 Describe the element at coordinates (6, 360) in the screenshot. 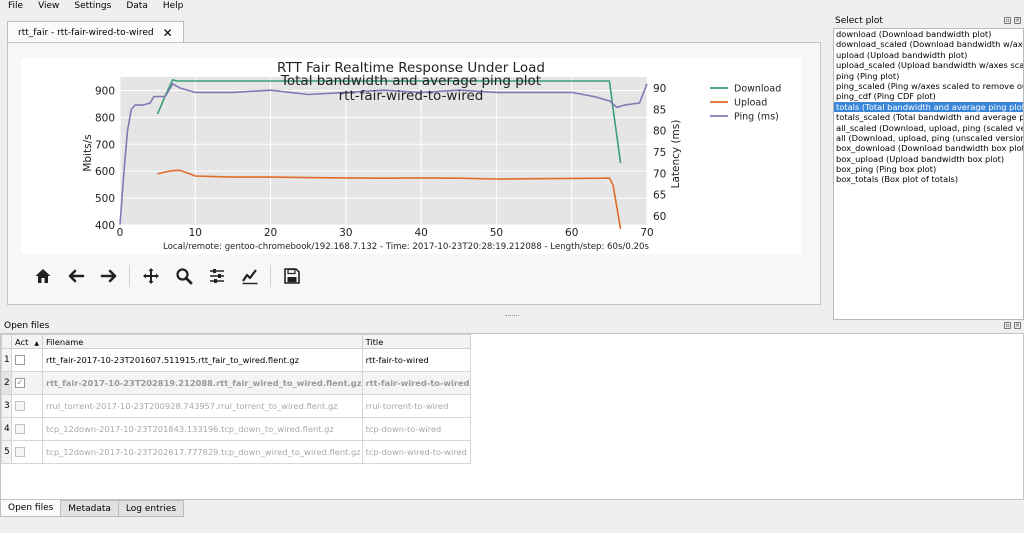

I see `row-number: 1` at that location.